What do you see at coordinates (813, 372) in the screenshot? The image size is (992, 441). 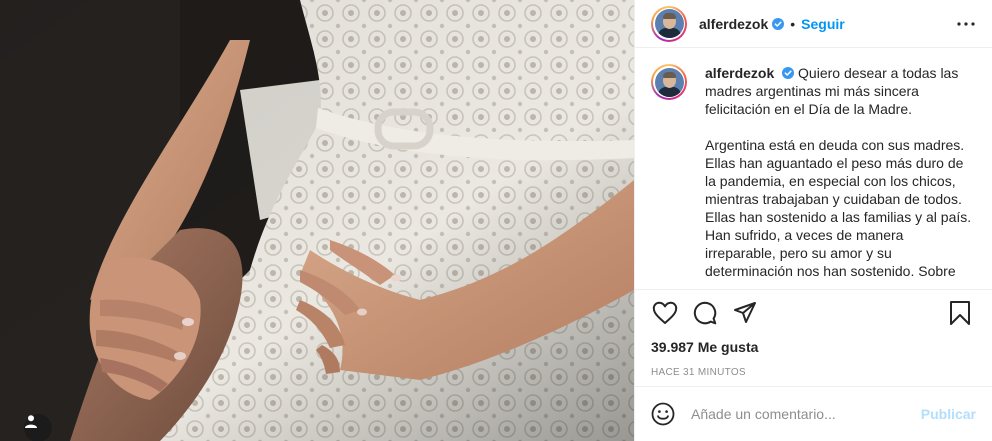 I see `post-timestamp: HACE 31 MINUTOS` at bounding box center [813, 372].